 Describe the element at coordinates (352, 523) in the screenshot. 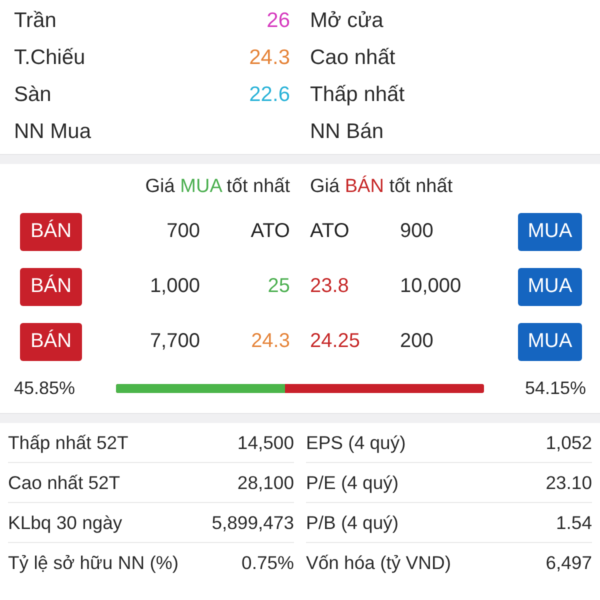

I see `stat-label: P/B (4 quý)` at that location.